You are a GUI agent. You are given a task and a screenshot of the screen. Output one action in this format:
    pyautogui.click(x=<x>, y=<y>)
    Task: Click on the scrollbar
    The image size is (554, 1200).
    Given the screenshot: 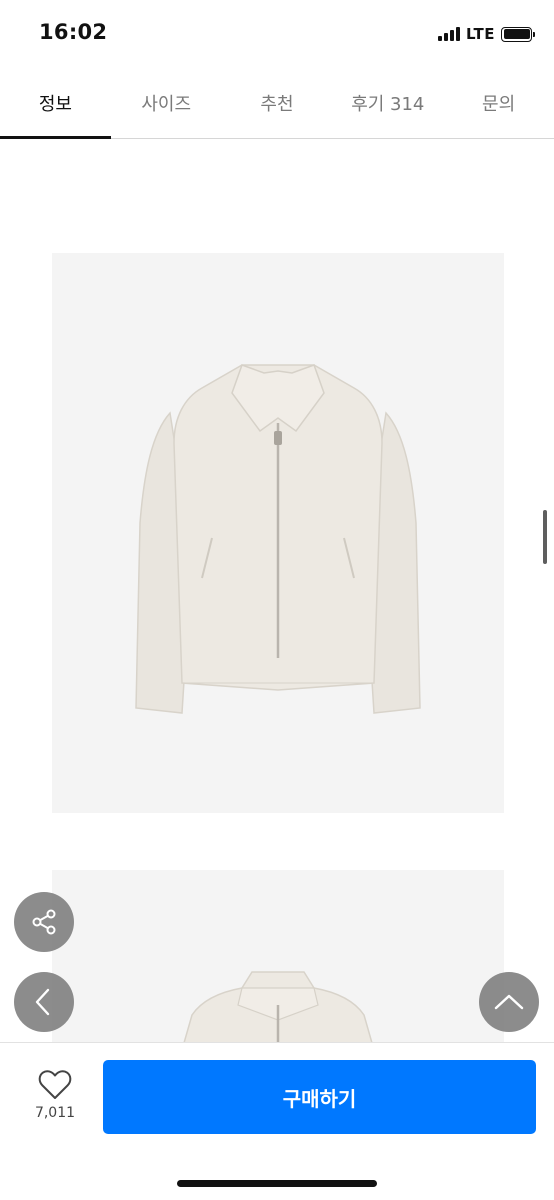 What is the action you would take?
    pyautogui.click(x=545, y=537)
    